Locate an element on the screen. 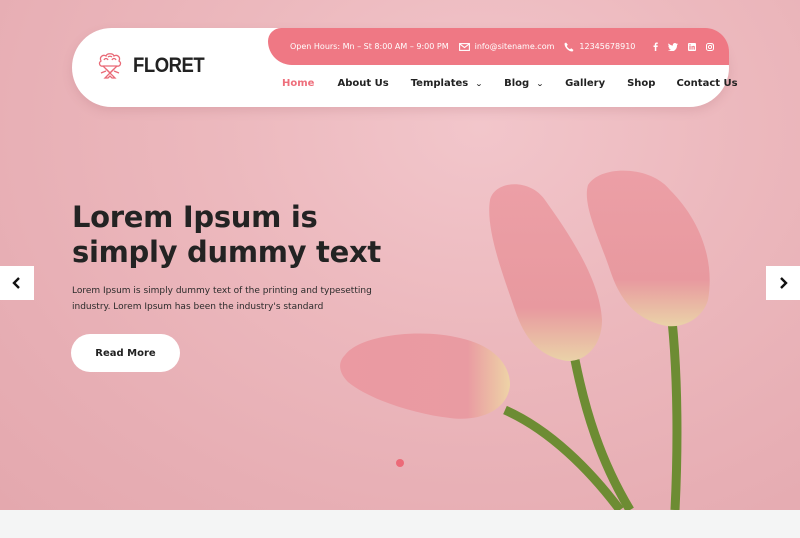 Image resolution: width=800 pixels, height=538 pixels. chevron-right-icon is located at coordinates (784, 283).